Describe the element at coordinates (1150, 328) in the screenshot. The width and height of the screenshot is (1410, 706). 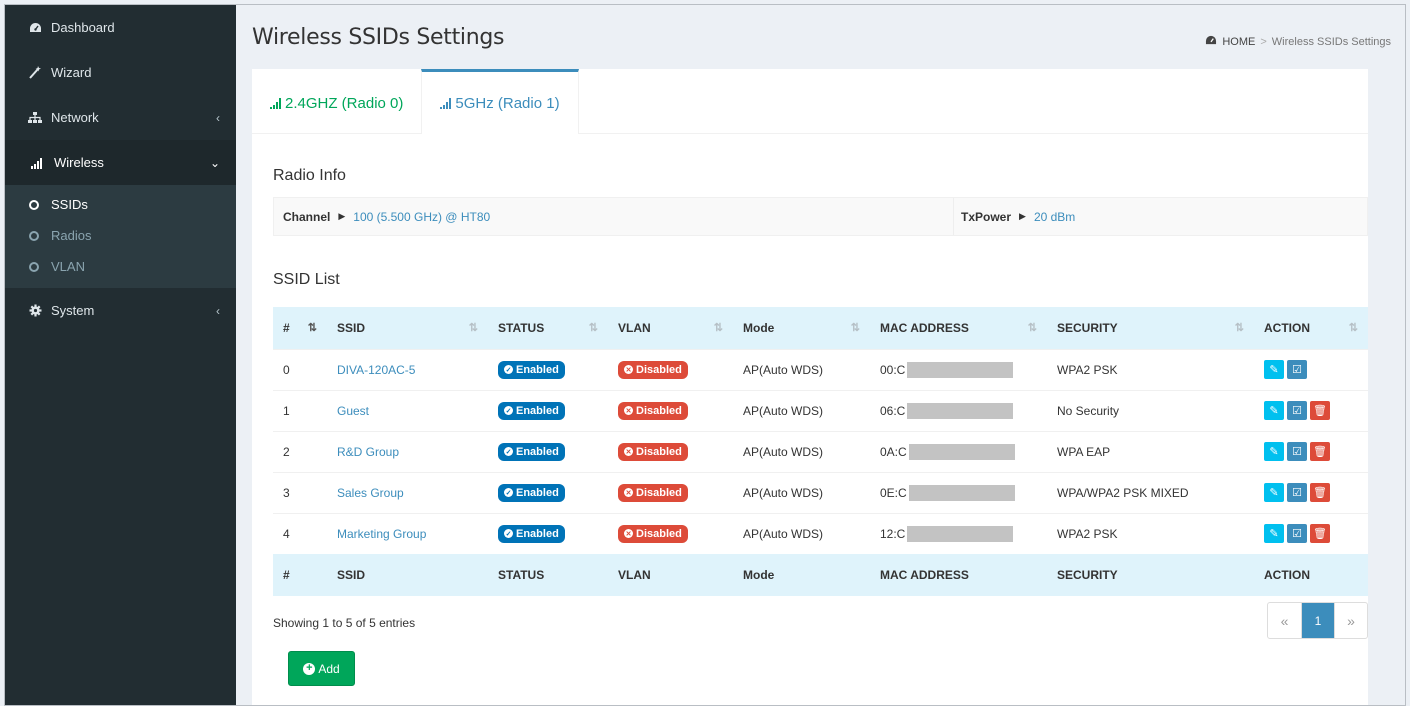
I see `column-header-security: SECURITY ⇅` at that location.